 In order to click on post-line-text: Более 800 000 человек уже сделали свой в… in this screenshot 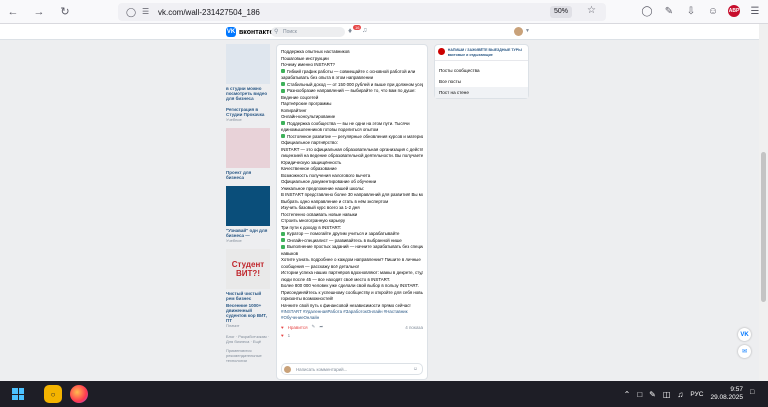, I will do `click(350, 285)`.